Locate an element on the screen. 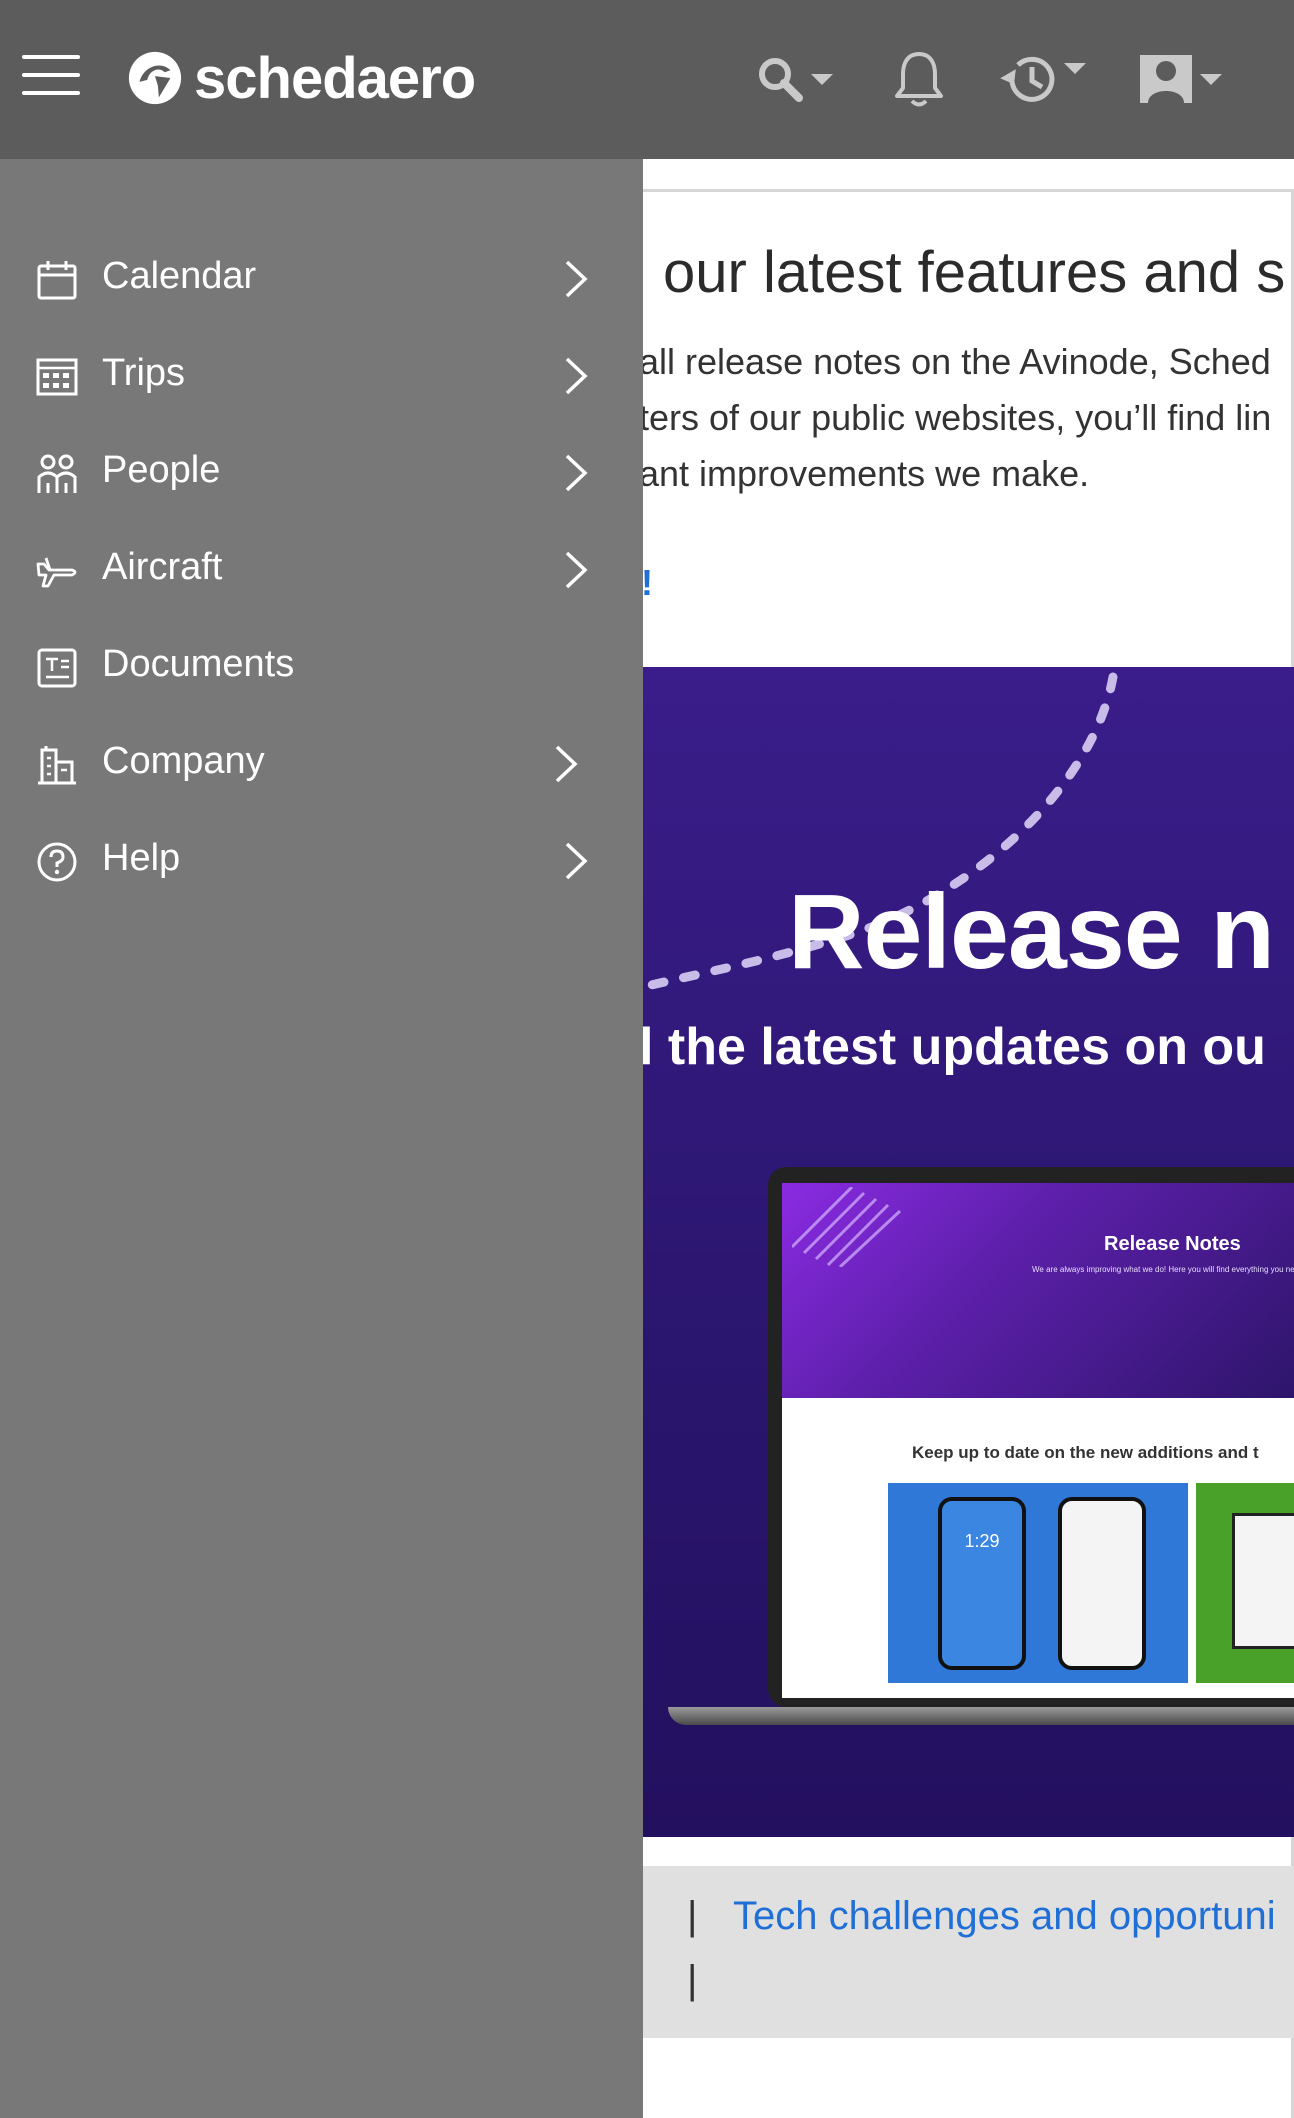 This screenshot has height=2118, width=1294. intro-text-line: all release notes on the Avinode, Sched is located at coordinates (957, 361).